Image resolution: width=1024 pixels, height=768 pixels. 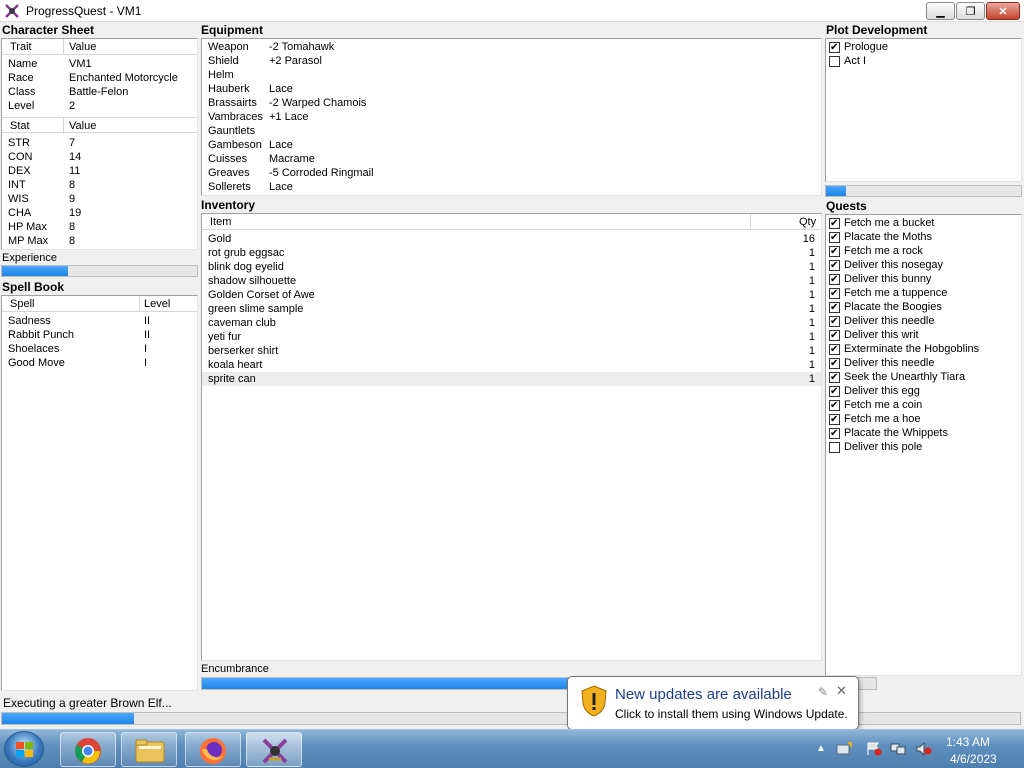 I want to click on inventory-row-key: koala heart, so click(x=235, y=365).